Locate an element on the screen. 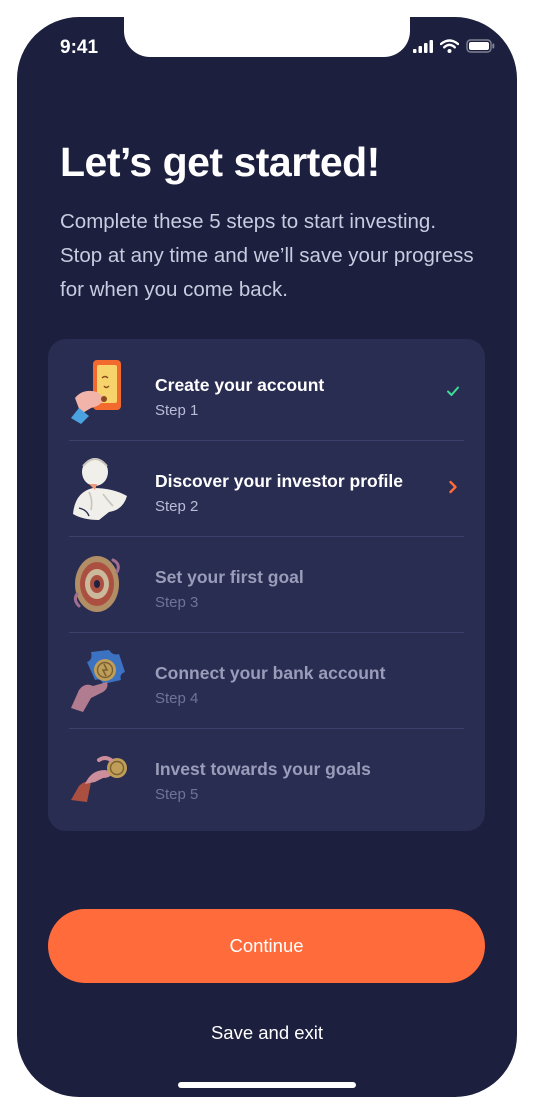  puzzle-coin-hand-icon is located at coordinates (98, 681).